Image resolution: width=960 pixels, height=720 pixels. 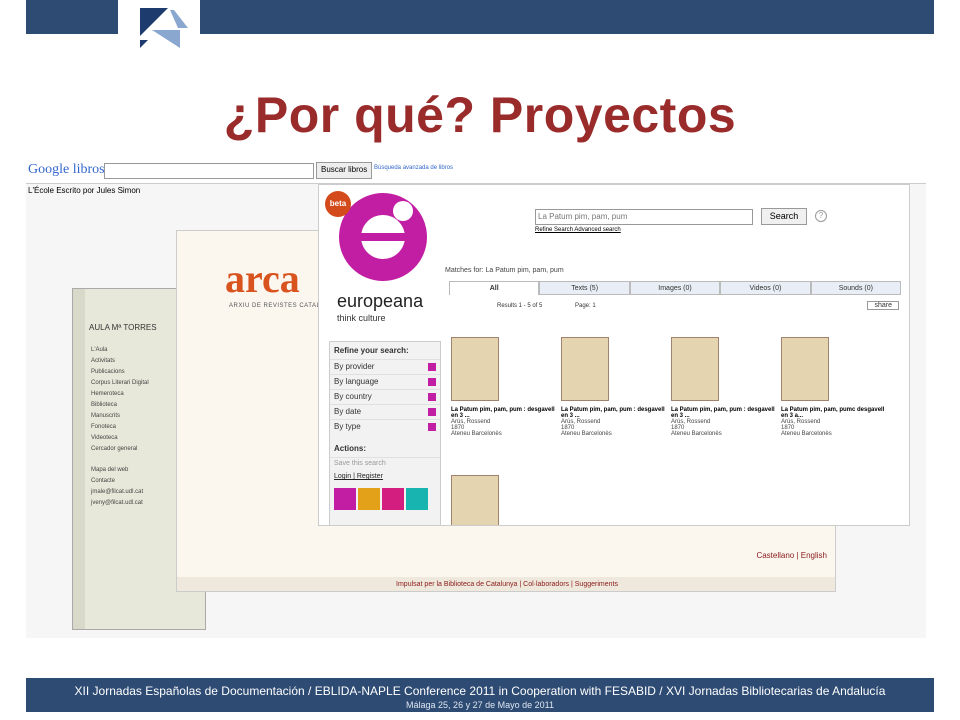 What do you see at coordinates (350, 448) in the screenshot?
I see `actions-head: Actions:` at bounding box center [350, 448].